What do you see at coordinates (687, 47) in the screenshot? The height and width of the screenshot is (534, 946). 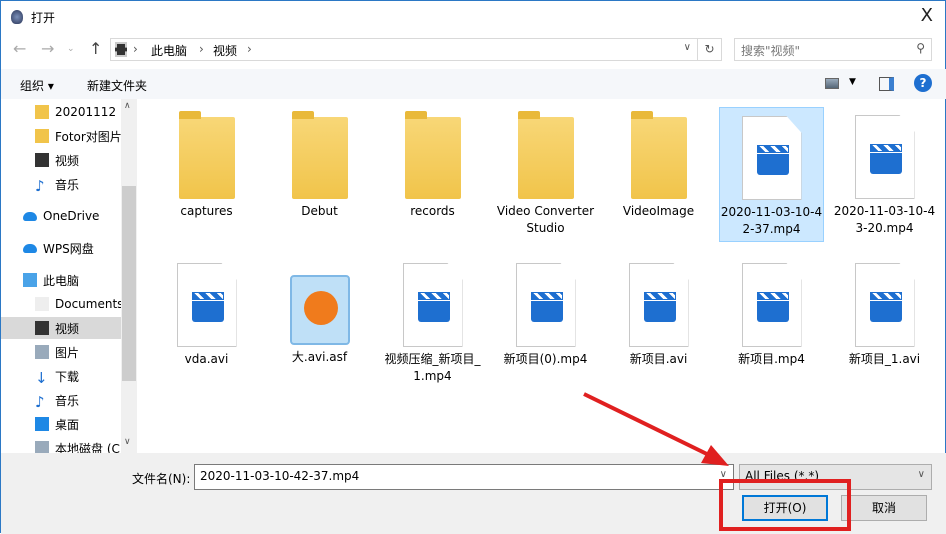 I see `address-dropdown-icon: ∨` at bounding box center [687, 47].